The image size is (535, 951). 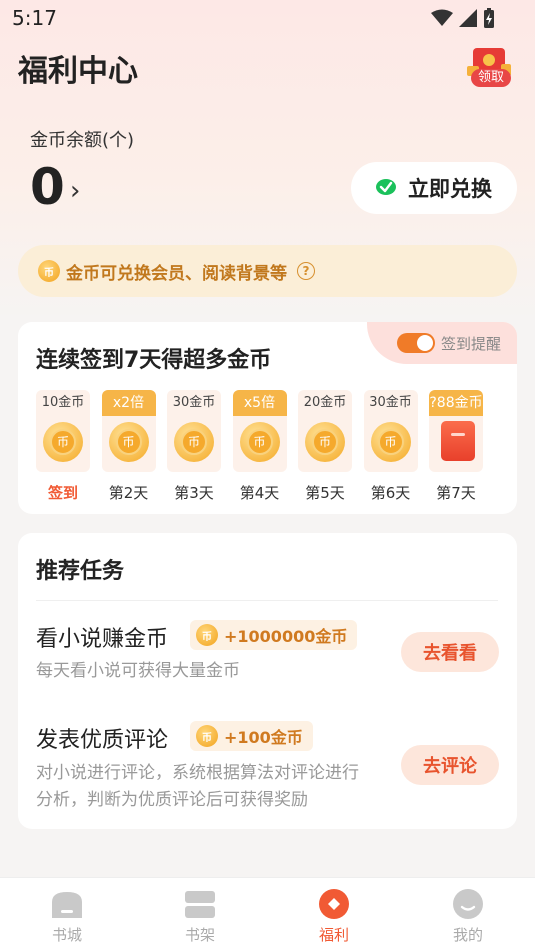 What do you see at coordinates (470, 343) in the screenshot?
I see `reminder-label: 签到提醒` at bounding box center [470, 343].